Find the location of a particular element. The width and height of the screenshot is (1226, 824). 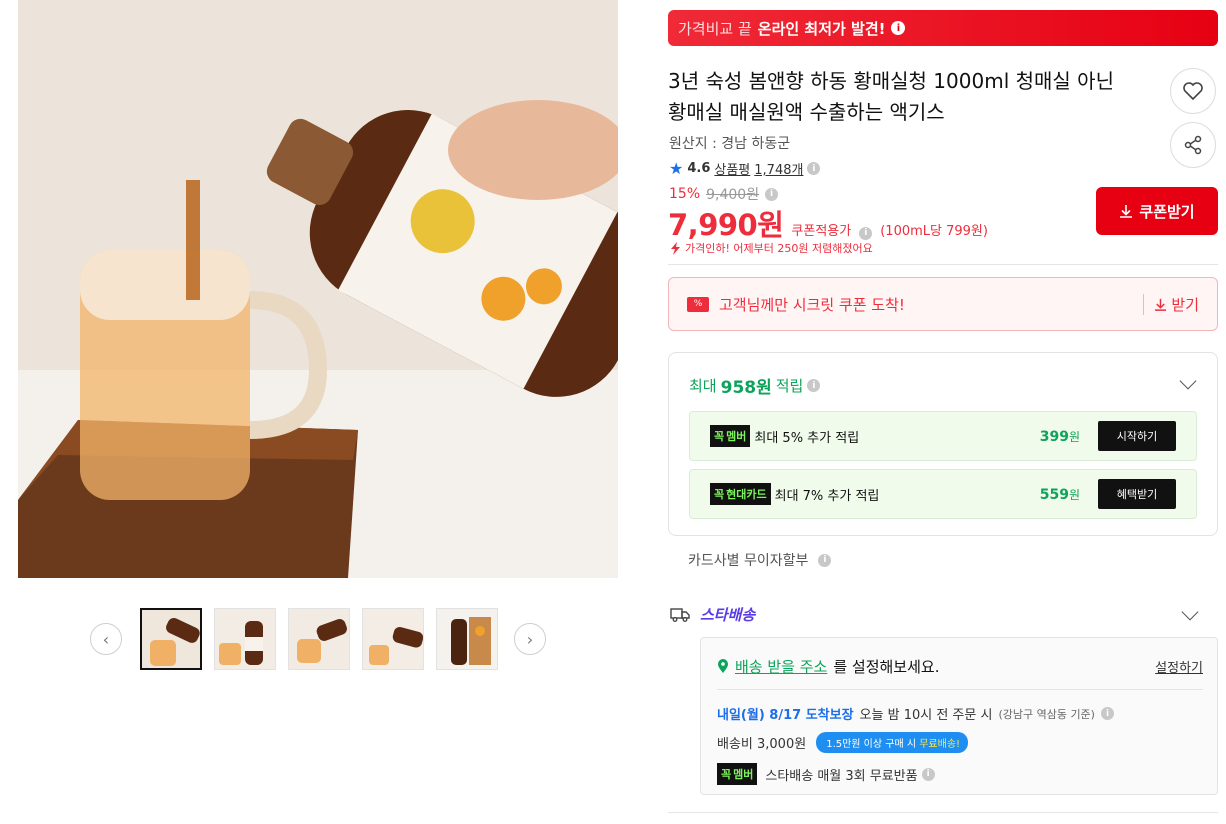

eta-text: 오늘 밤 10시 전 주문 시 is located at coordinates (926, 715).